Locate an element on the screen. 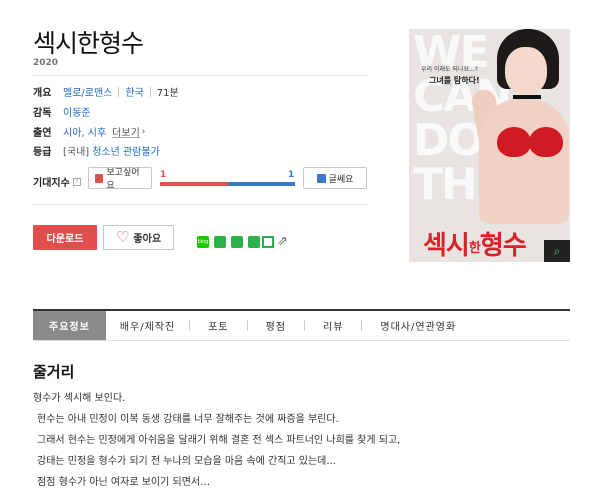 The width and height of the screenshot is (600, 496). help-icon: ? is located at coordinates (76, 181).